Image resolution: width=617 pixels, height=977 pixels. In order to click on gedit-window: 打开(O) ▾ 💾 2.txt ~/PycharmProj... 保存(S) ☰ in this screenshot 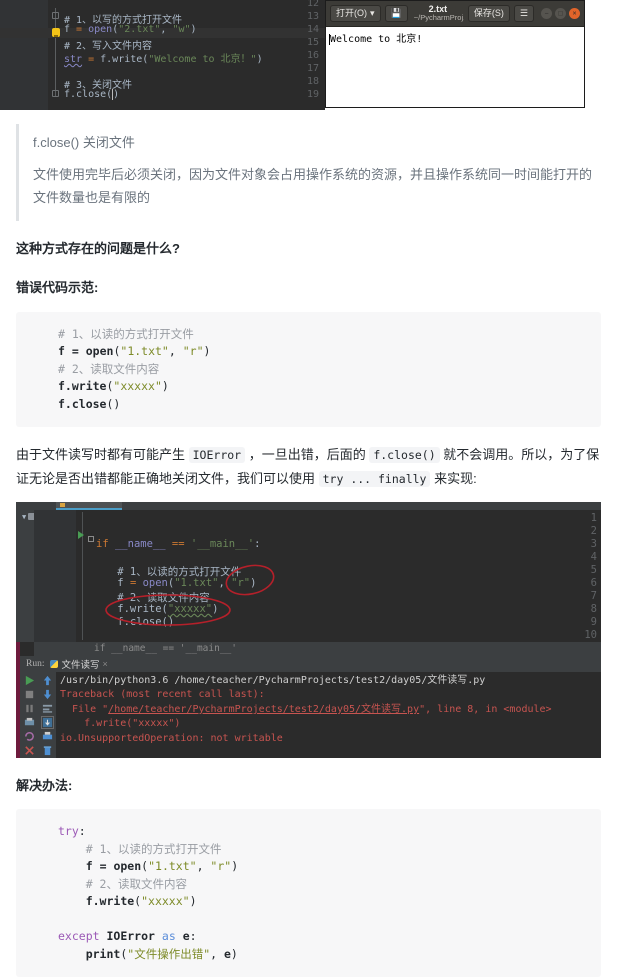, I will do `click(455, 54)`.